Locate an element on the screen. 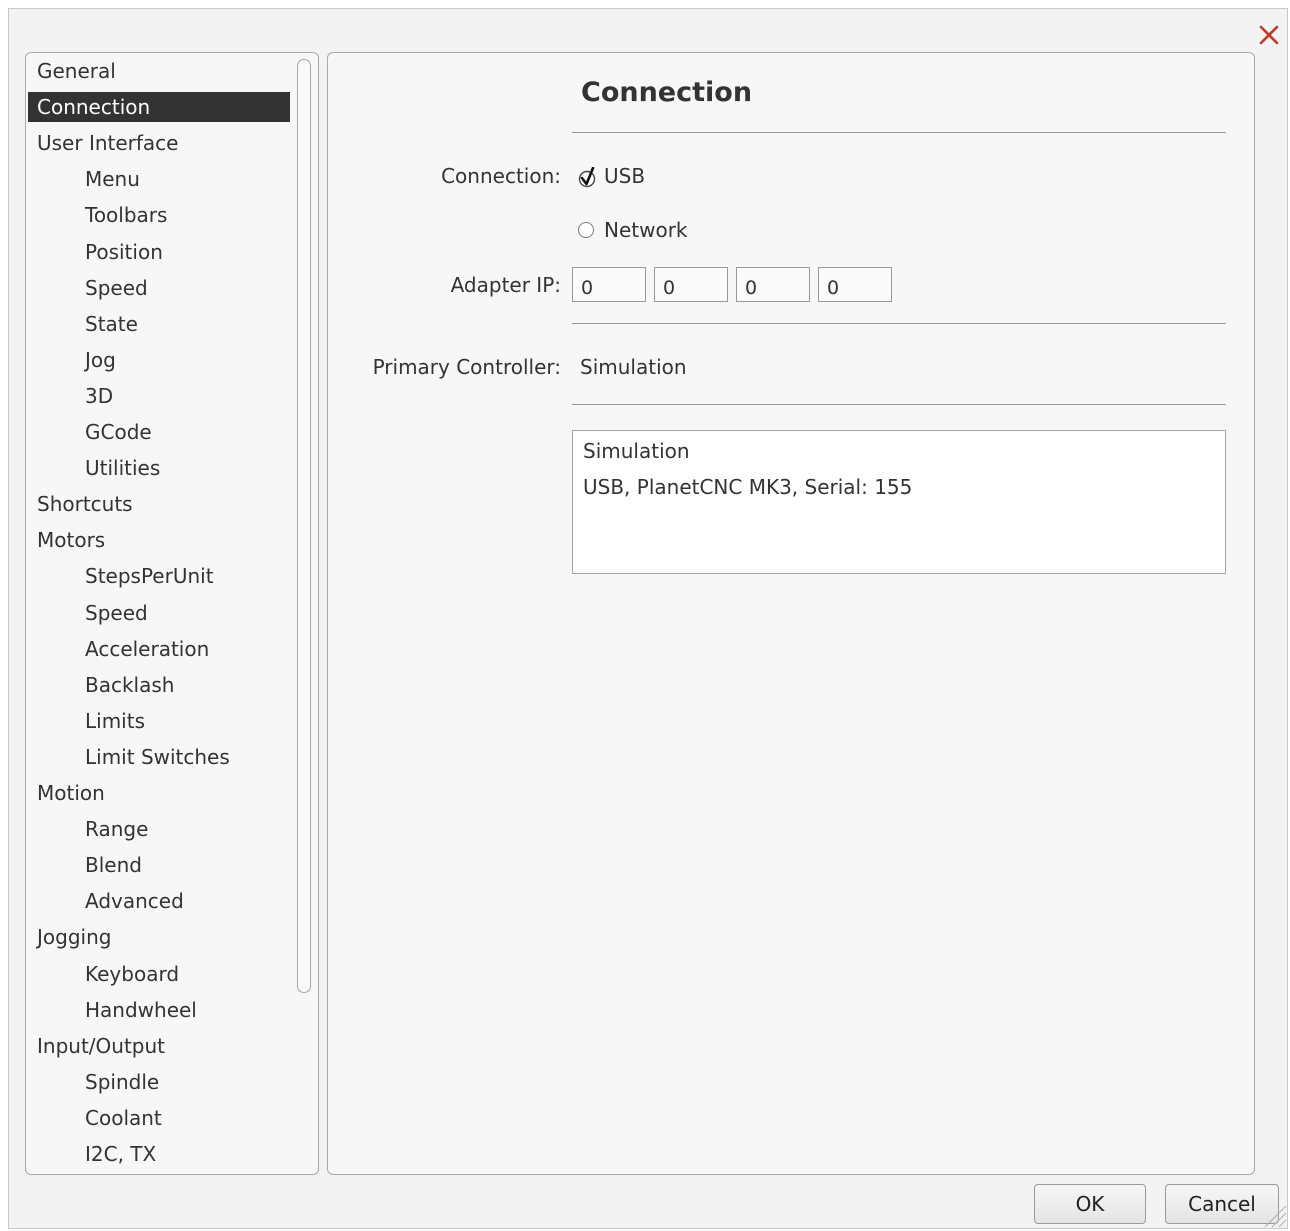 This screenshot has width=1290, height=1231. sidebar-item-label: Menu is located at coordinates (112, 179).